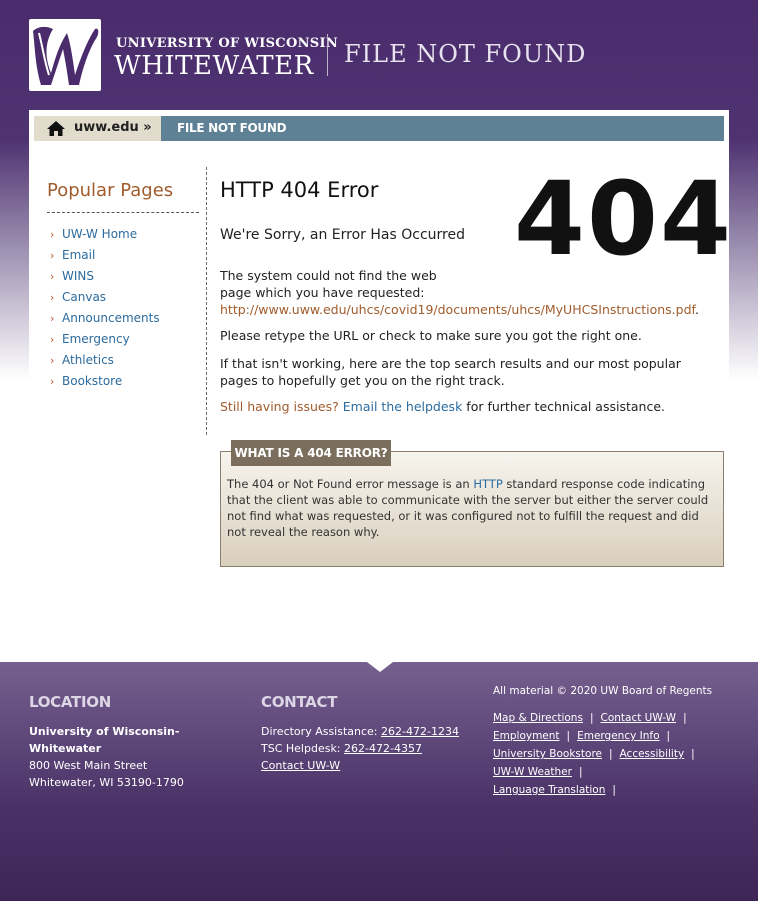 The image size is (758, 901). I want to click on footer-notch, so click(380, 667).